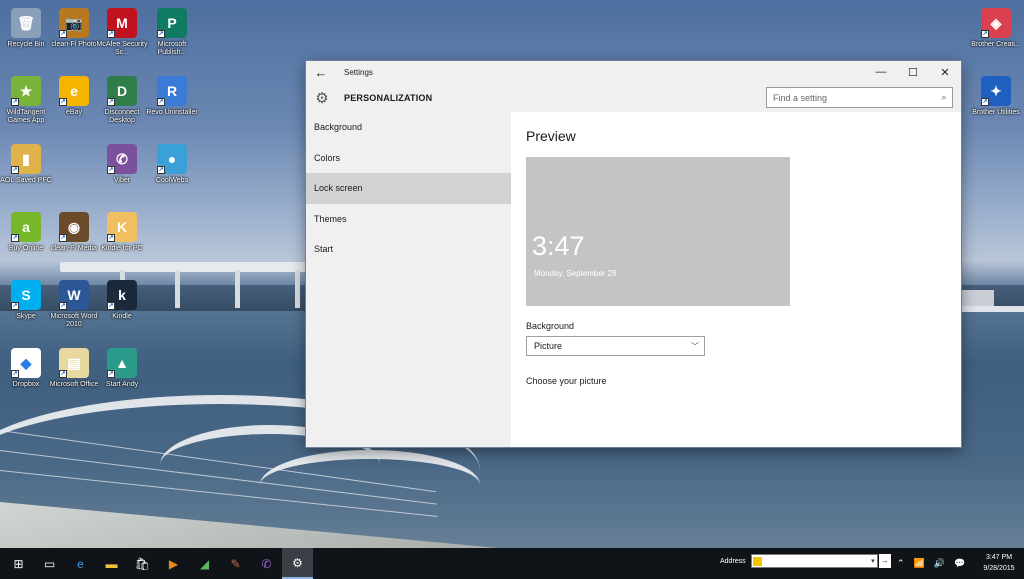 Image resolution: width=1024 pixels, height=579 pixels. What do you see at coordinates (122, 180) in the screenshot?
I see `desktop-icon-label: Viber` at bounding box center [122, 180].